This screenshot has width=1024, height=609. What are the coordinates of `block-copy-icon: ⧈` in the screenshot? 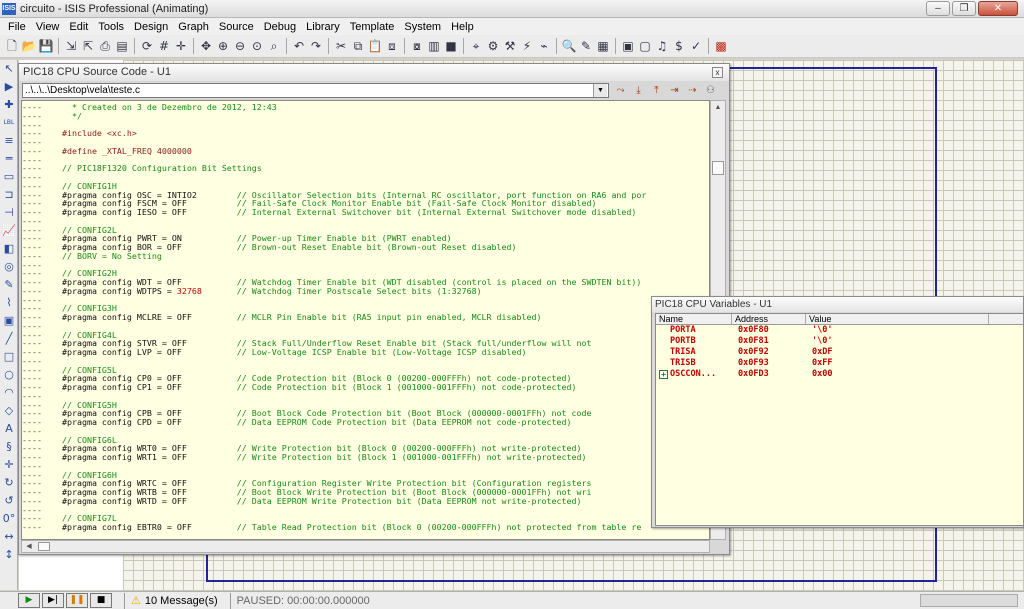 It's located at (392, 46).